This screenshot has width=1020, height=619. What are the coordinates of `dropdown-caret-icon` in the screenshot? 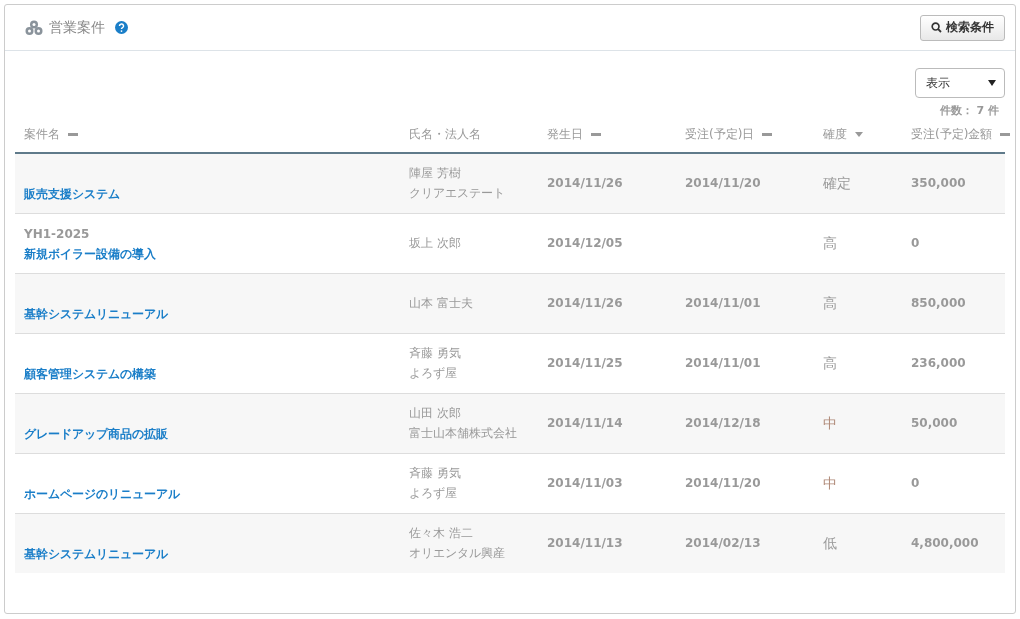 It's located at (992, 83).